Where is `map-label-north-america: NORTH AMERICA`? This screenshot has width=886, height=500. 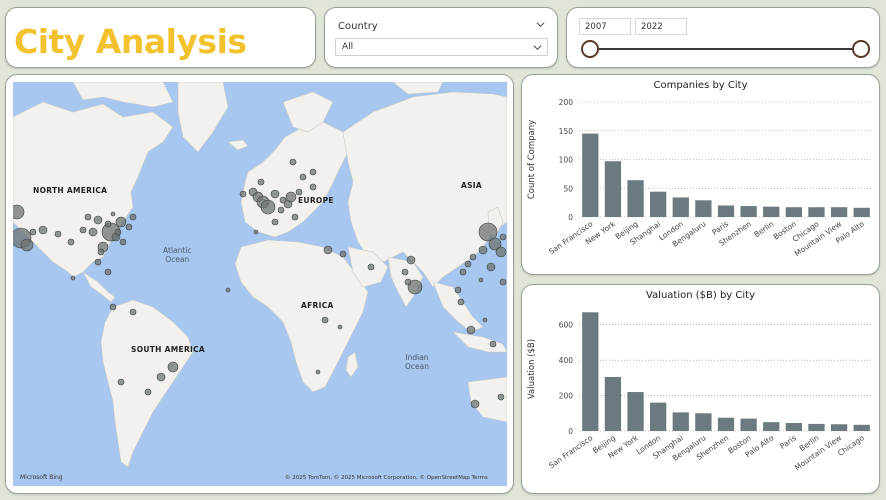
map-label-north-america: NORTH AMERICA is located at coordinates (70, 190).